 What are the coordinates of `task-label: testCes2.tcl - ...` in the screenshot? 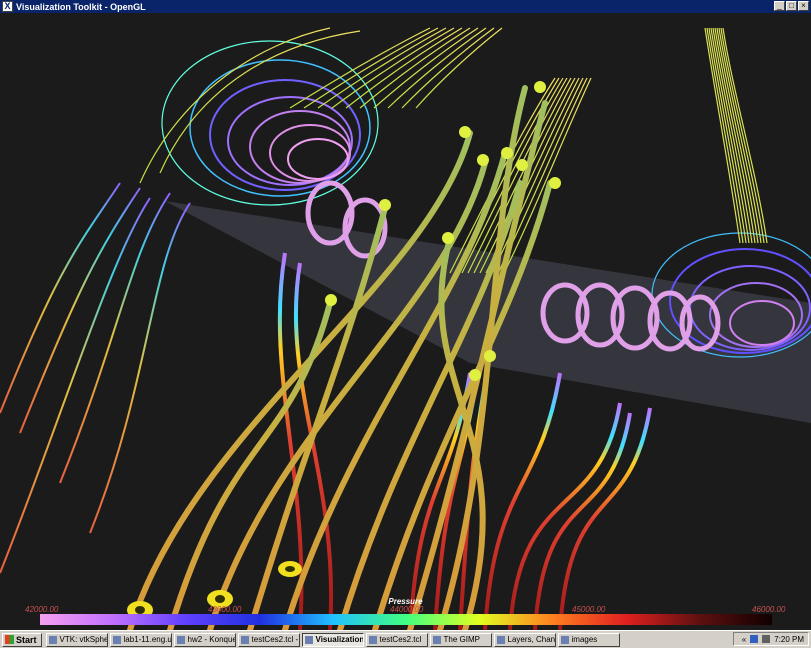 It's located at (275, 639).